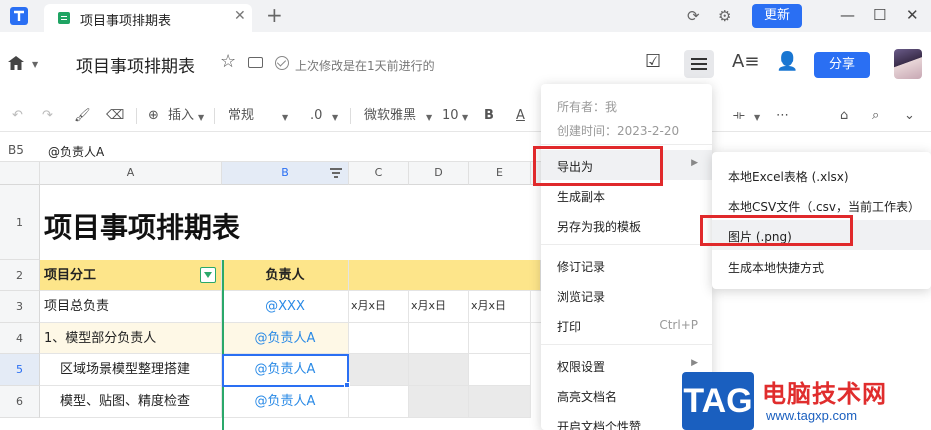 This screenshot has width=931, height=430. What do you see at coordinates (240, 16) in the screenshot?
I see `tab-close-icon: ✕` at bounding box center [240, 16].